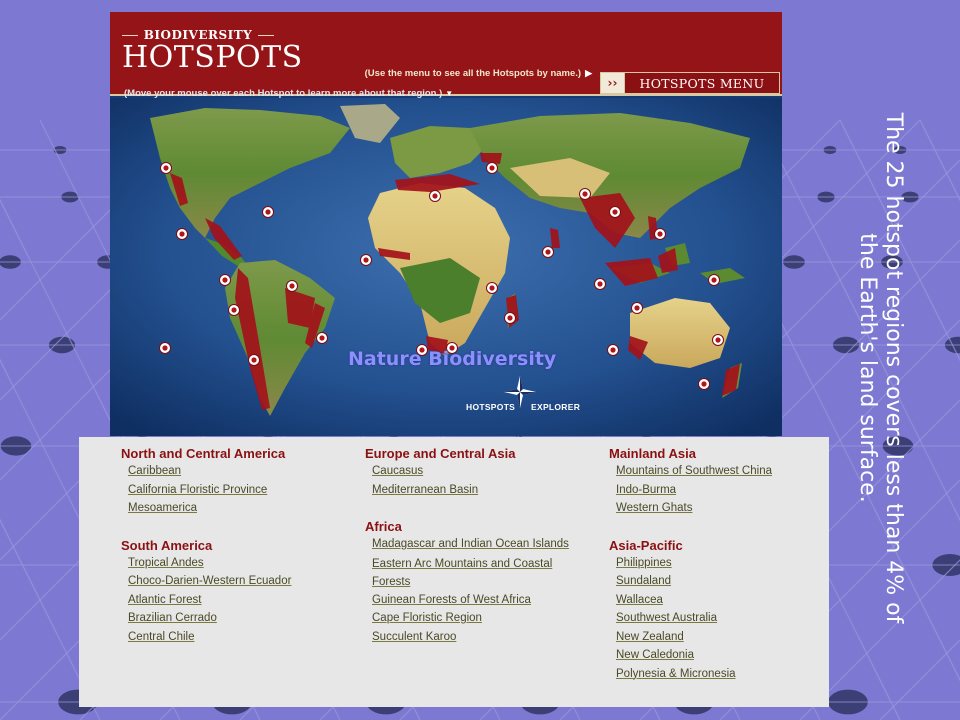 This screenshot has width=960, height=720. What do you see at coordinates (588, 73) in the screenshot?
I see `triangle-right-icon: ▶` at bounding box center [588, 73].